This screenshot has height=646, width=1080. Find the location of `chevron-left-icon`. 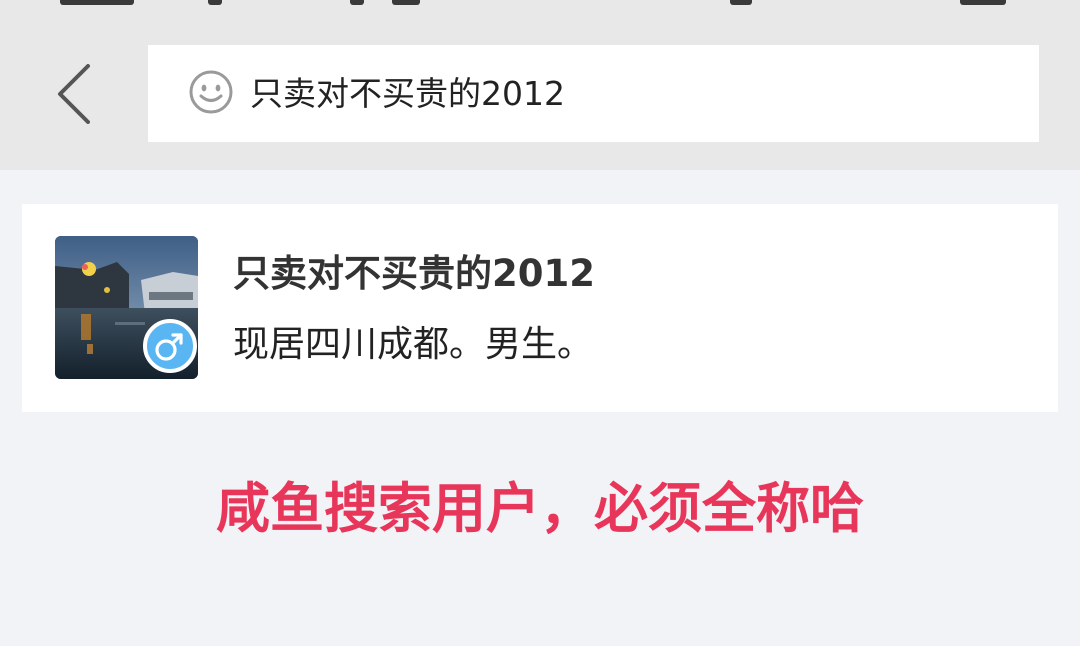

chevron-left-icon is located at coordinates (74, 94).